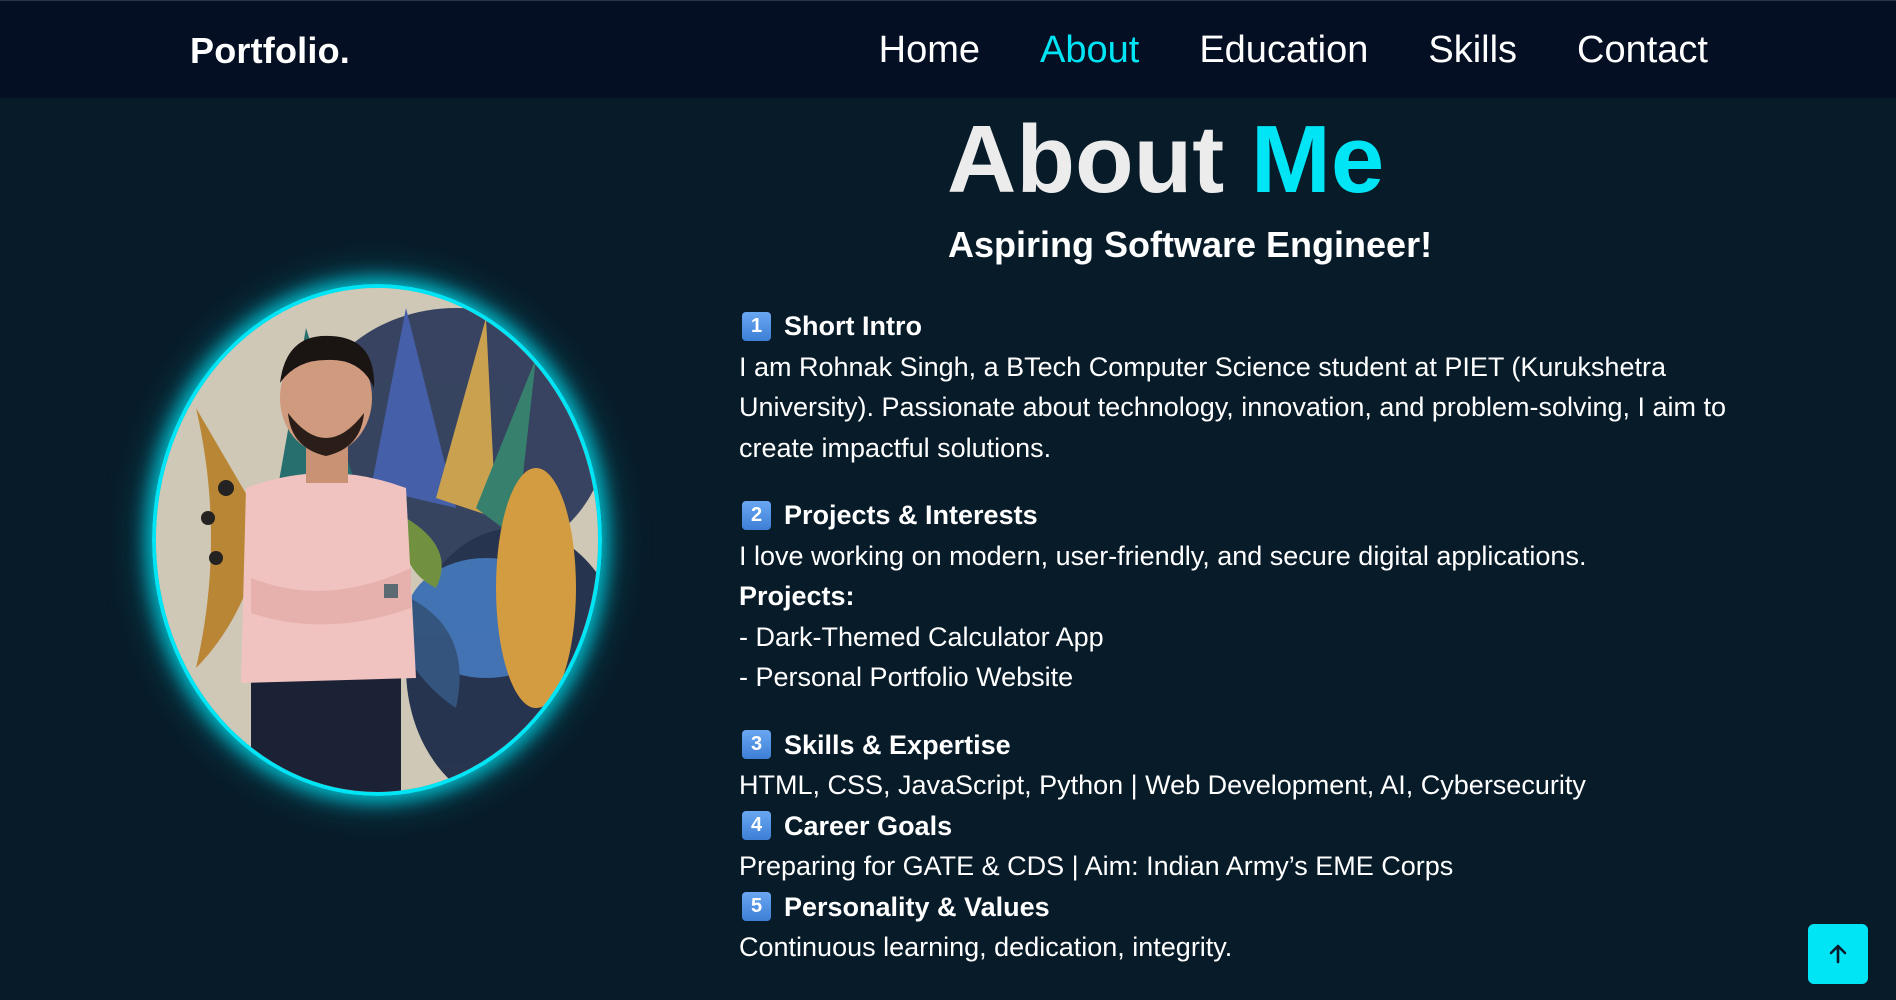 The height and width of the screenshot is (1000, 1896). I want to click on profile-photo-illustration, so click(377, 540).